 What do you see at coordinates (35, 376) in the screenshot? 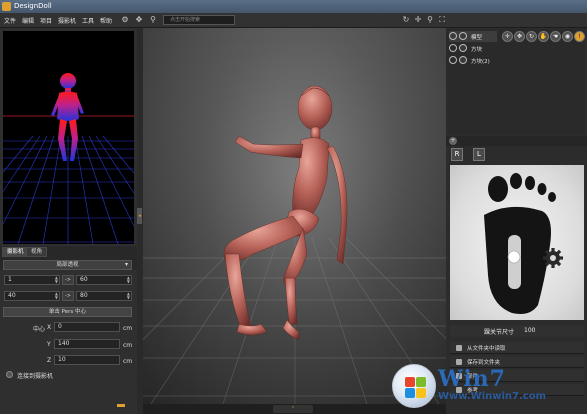
I see `connect-camera-label: 连接到摄影机` at bounding box center [35, 376].